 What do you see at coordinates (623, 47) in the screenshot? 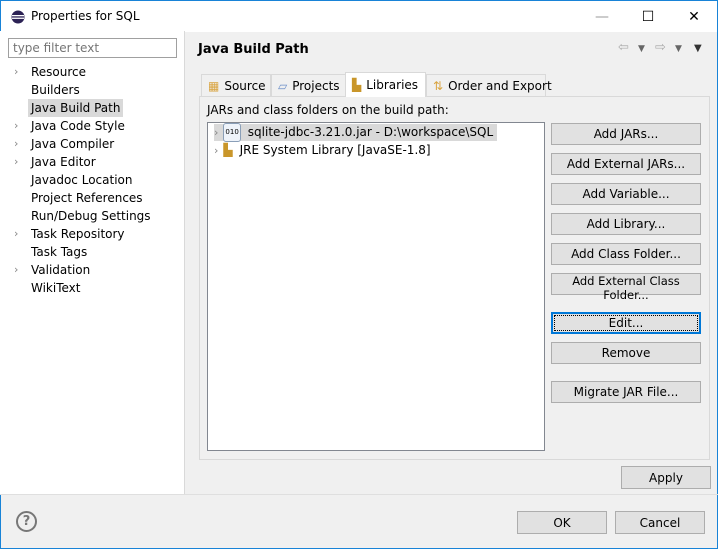
I see `back-arrow-icon: ⇦` at bounding box center [623, 47].